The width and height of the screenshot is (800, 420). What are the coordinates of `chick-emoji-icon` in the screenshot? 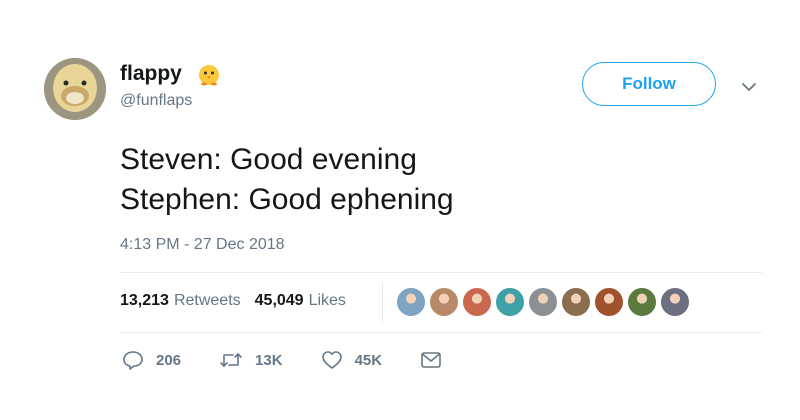 It's located at (209, 75).